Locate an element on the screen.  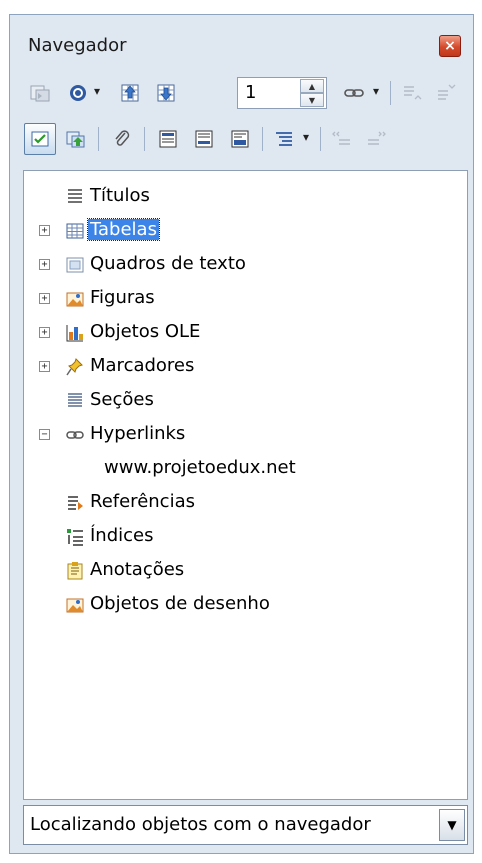
drawing-objects-icon is located at coordinates (75, 605).